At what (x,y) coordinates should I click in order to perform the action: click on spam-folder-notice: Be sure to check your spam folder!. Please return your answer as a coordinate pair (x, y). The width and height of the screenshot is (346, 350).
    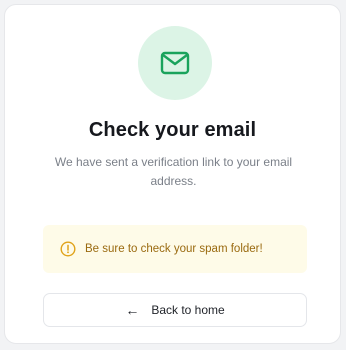
    Looking at the image, I should click on (175, 249).